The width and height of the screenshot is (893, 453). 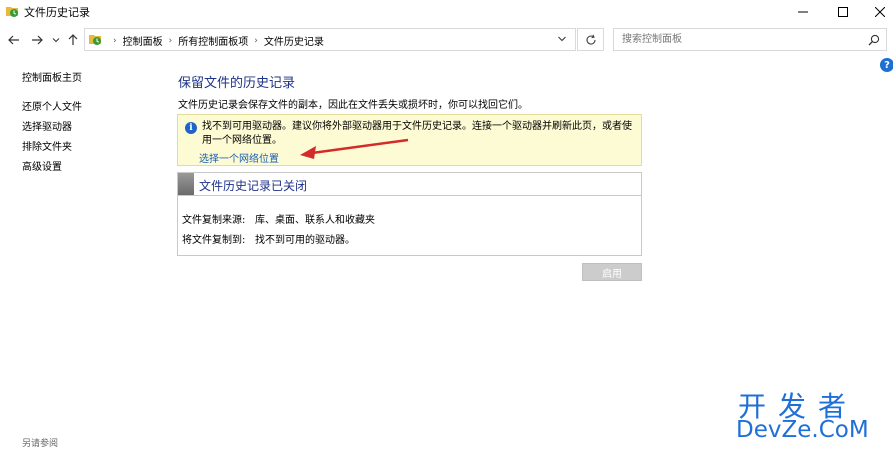 What do you see at coordinates (811, 416) in the screenshot?
I see `watermark-logo: 开发者 DevZe.CoM` at bounding box center [811, 416].